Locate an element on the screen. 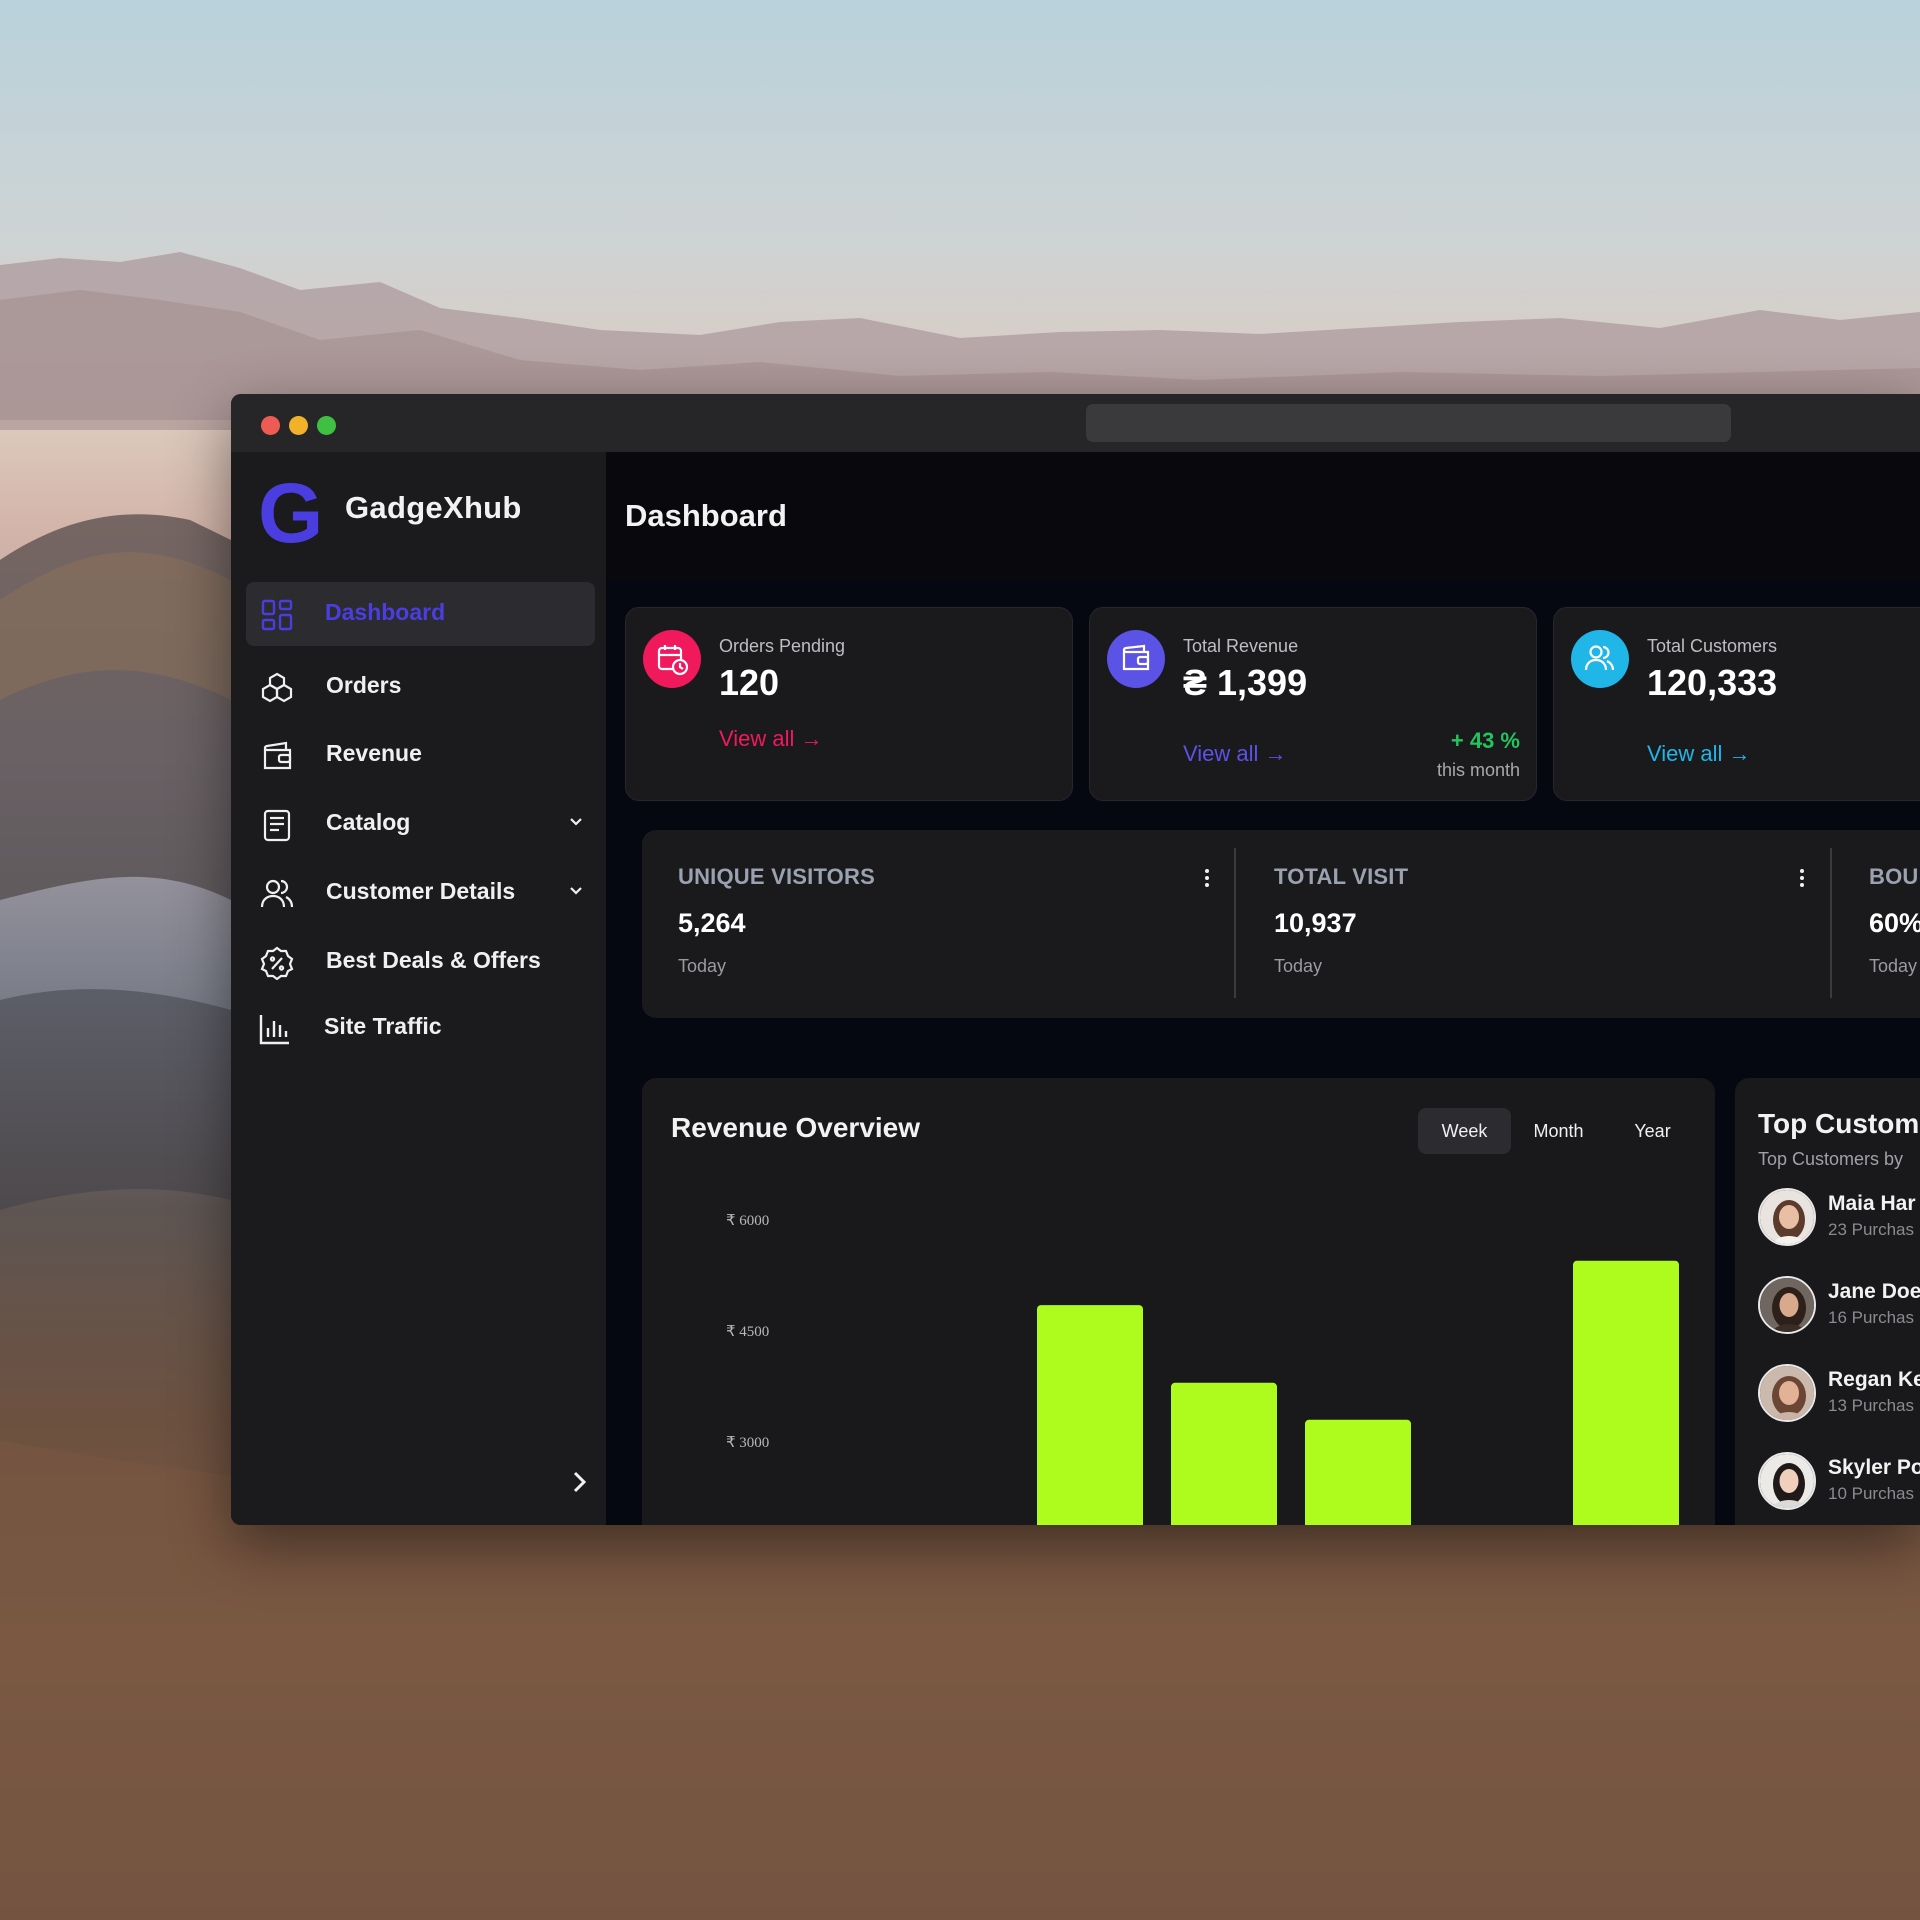 The height and width of the screenshot is (1920, 1920). stat-value: 120 is located at coordinates (749, 682).